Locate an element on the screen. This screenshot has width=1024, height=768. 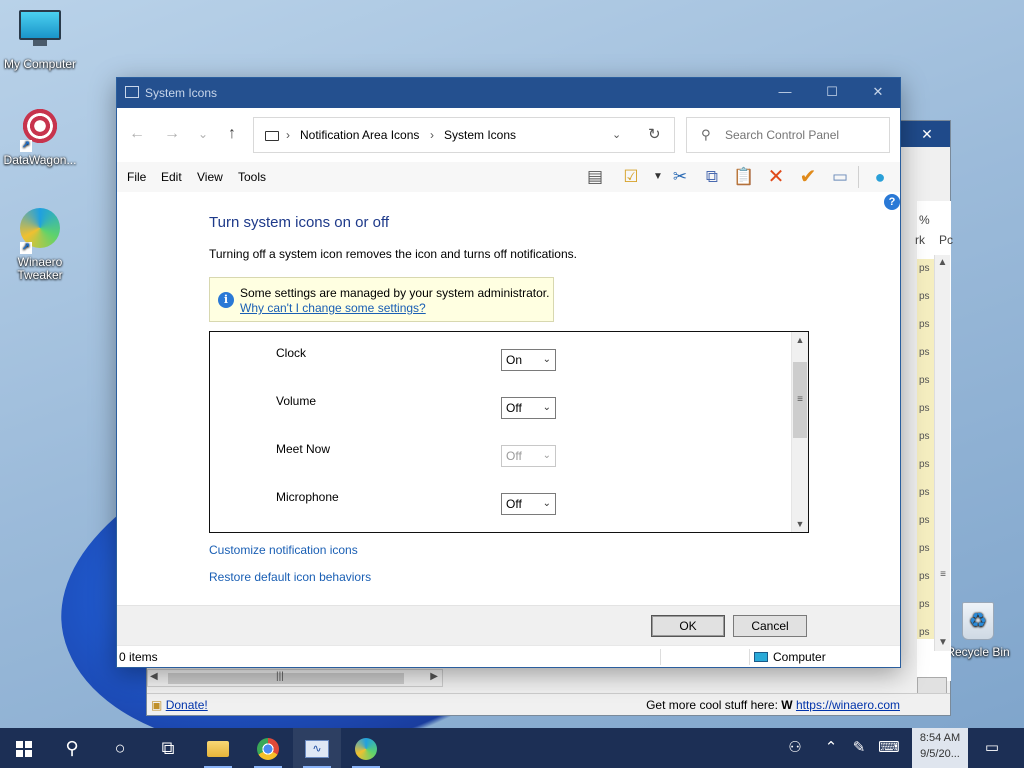
show-hidden-icons-chevron-icon: ⌃ is located at coordinates (831, 748).